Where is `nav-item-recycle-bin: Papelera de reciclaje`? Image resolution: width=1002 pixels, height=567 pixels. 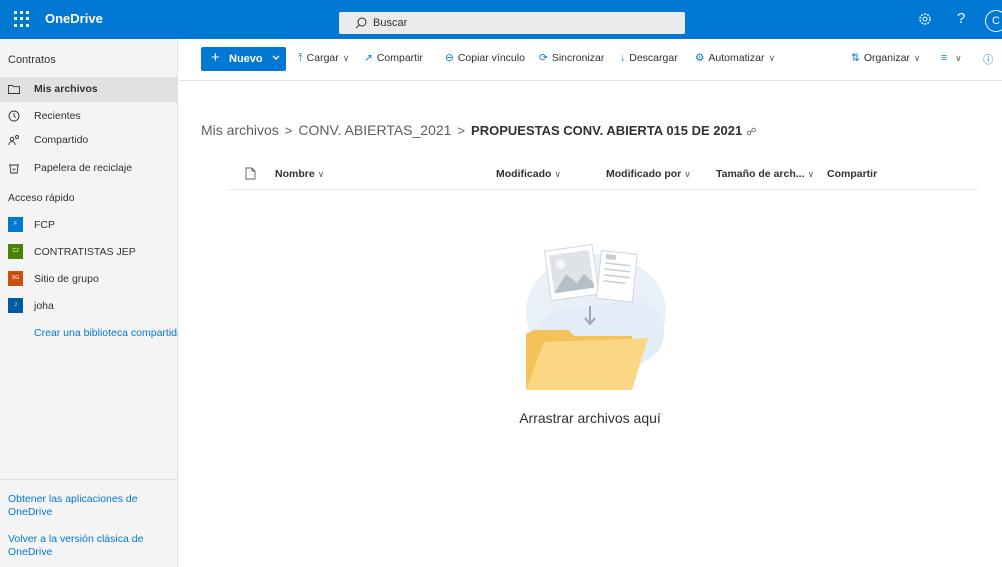 nav-item-recycle-bin: Papelera de reciclaje is located at coordinates (89, 168).